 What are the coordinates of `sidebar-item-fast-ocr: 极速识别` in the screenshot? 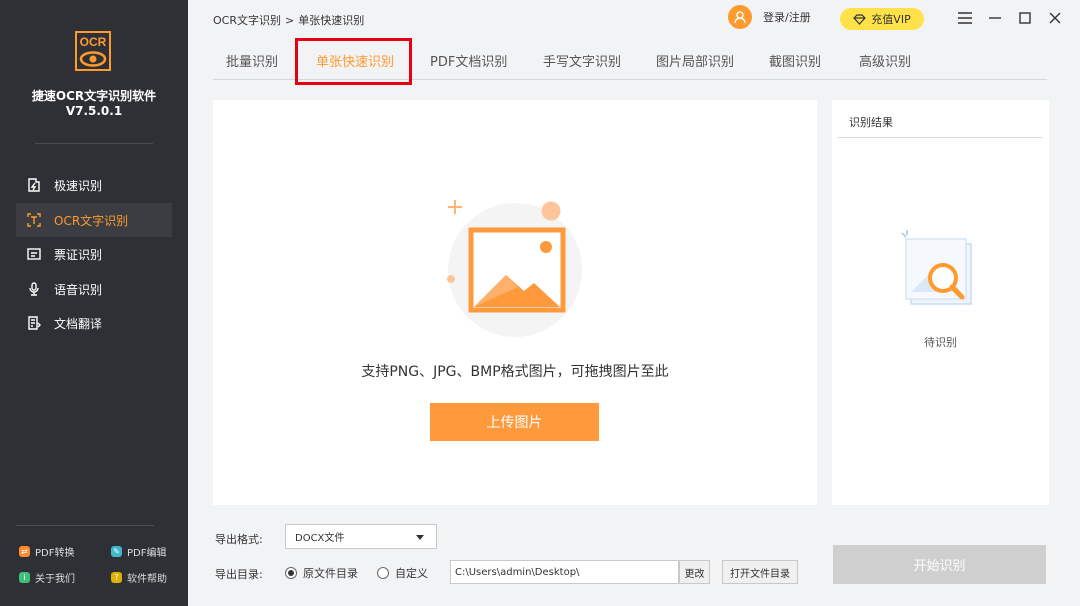 It's located at (94, 185).